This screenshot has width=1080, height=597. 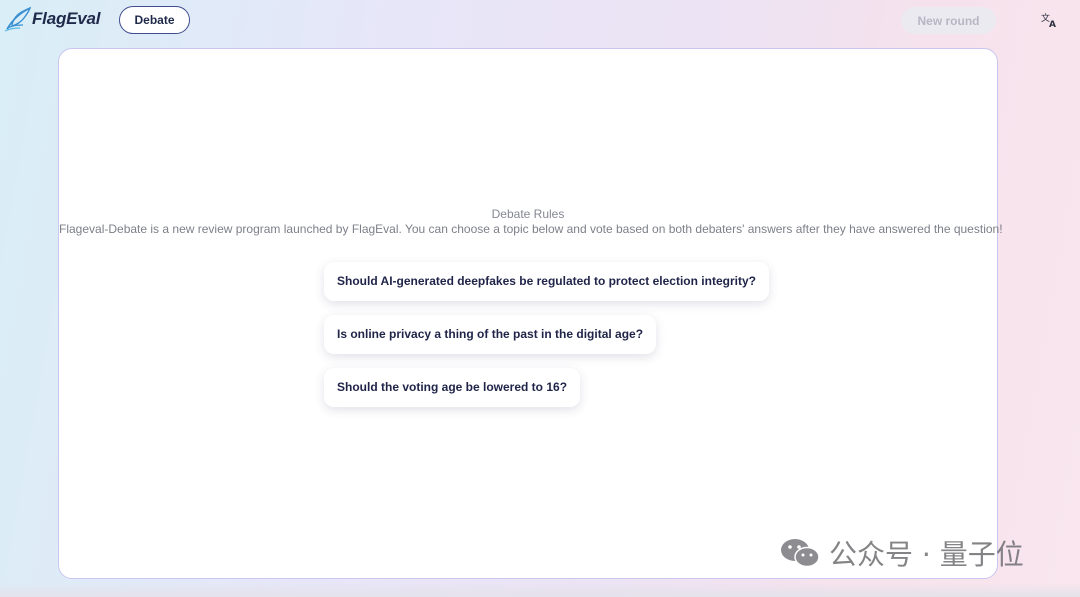 I want to click on feather-logo-icon, so click(x=18, y=19).